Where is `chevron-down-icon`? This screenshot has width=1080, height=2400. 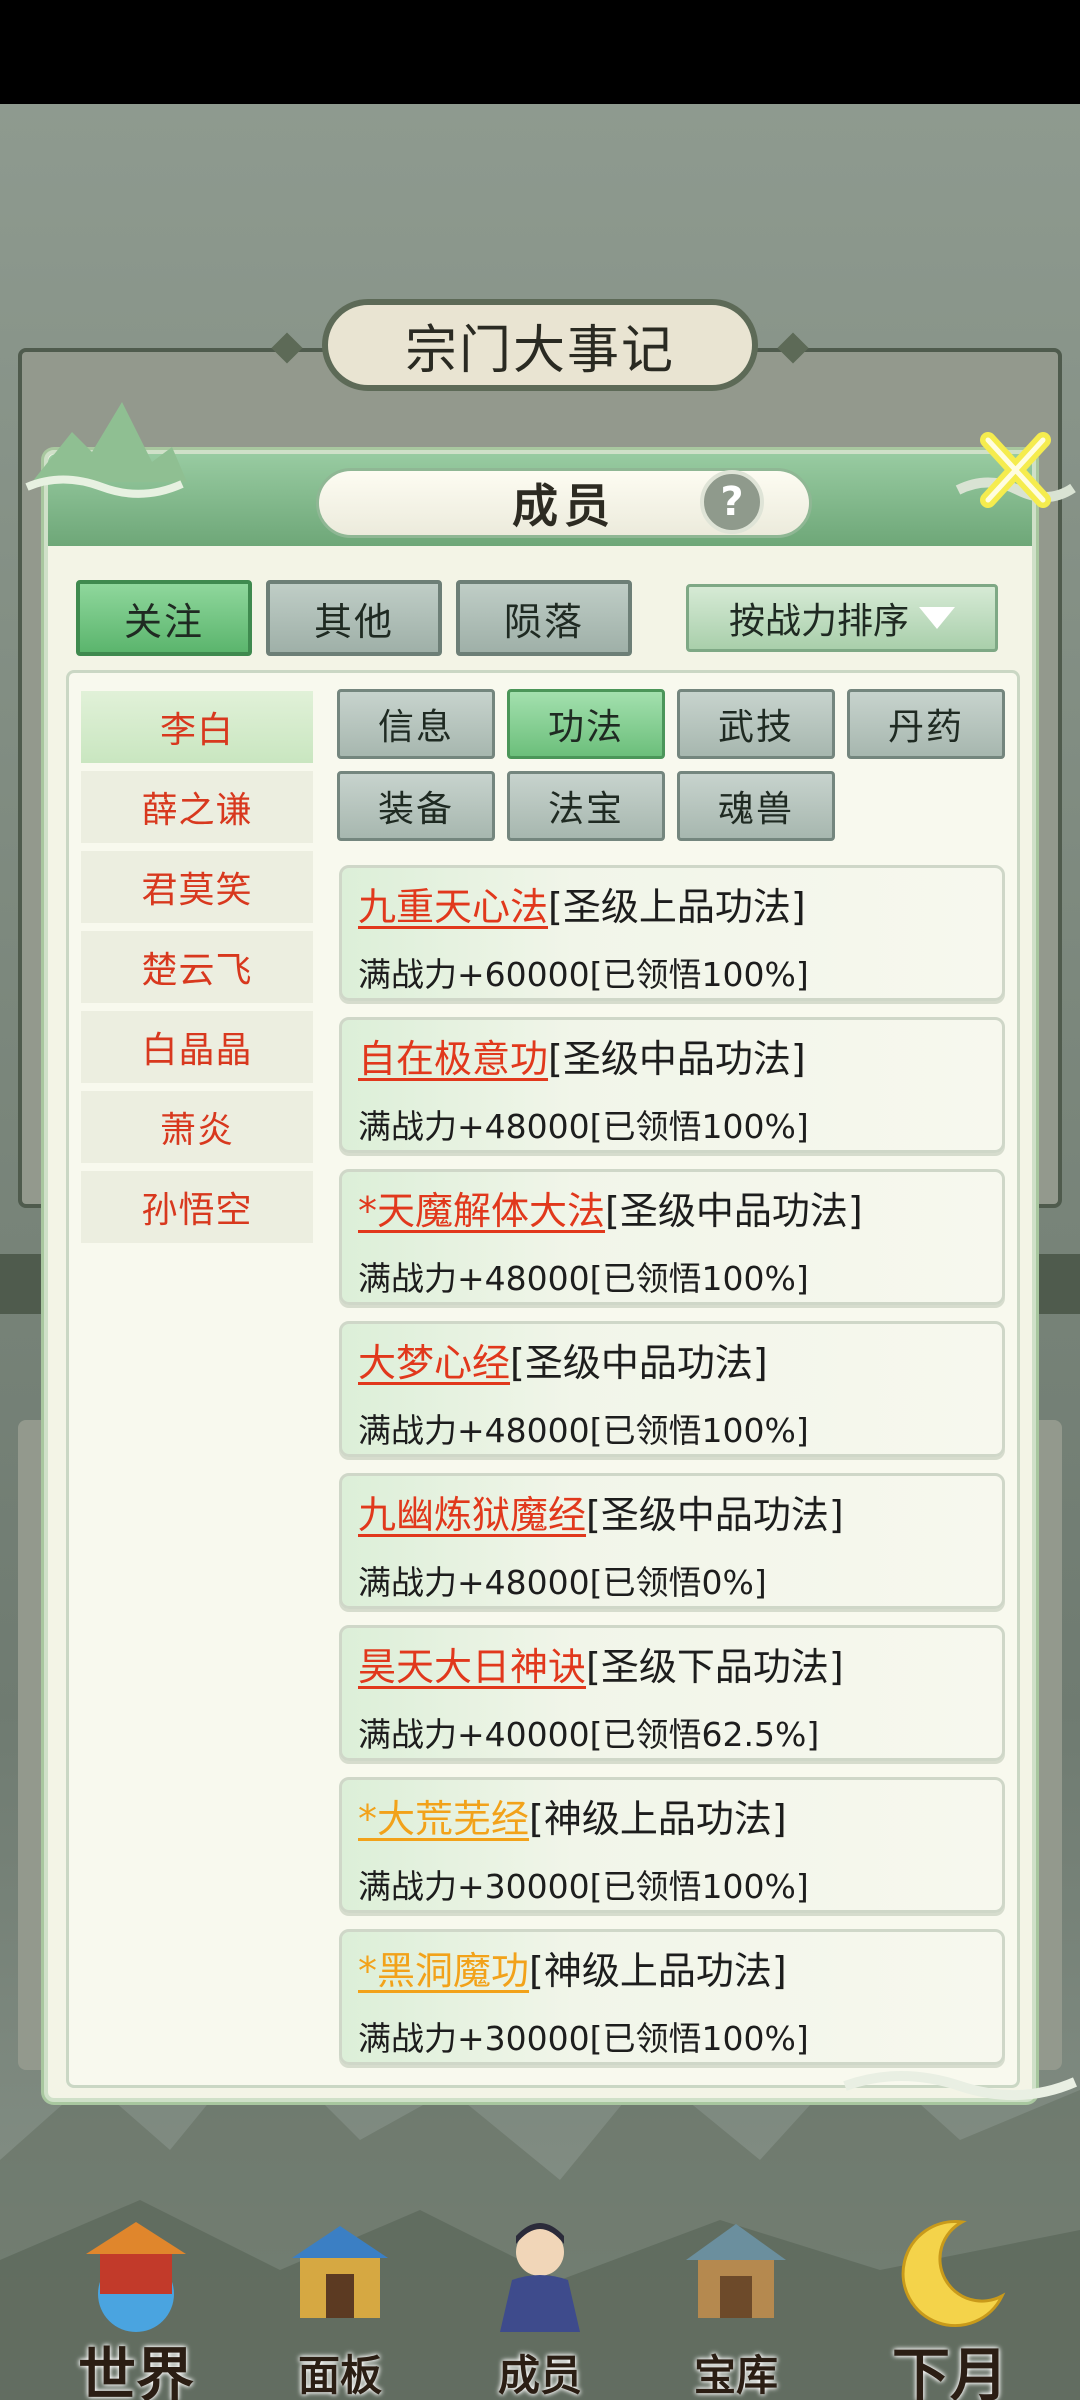 chevron-down-icon is located at coordinates (937, 618).